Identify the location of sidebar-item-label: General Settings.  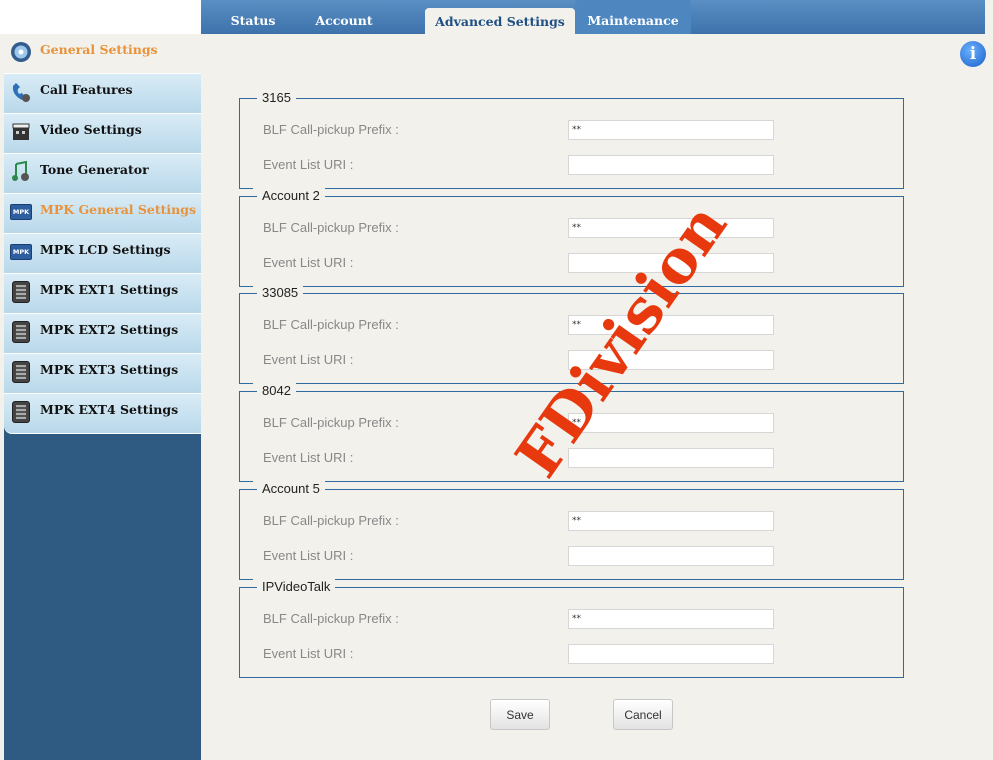
(99, 49).